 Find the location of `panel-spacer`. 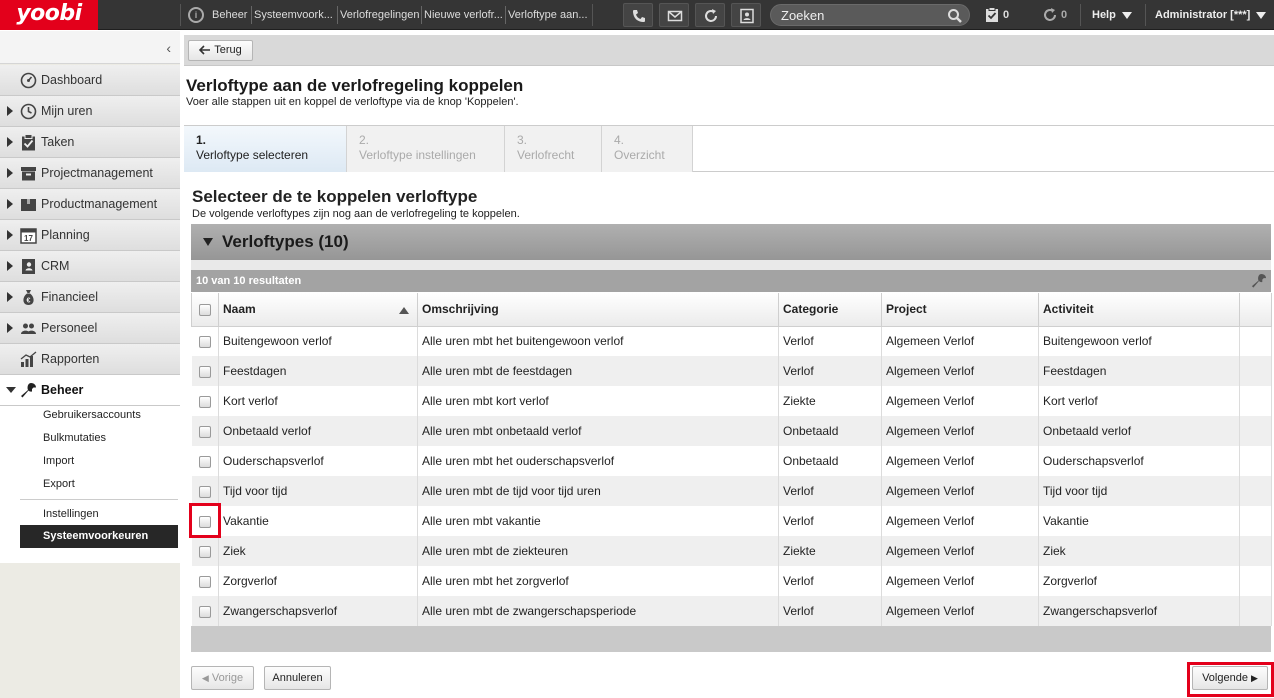

panel-spacer is located at coordinates (731, 265).